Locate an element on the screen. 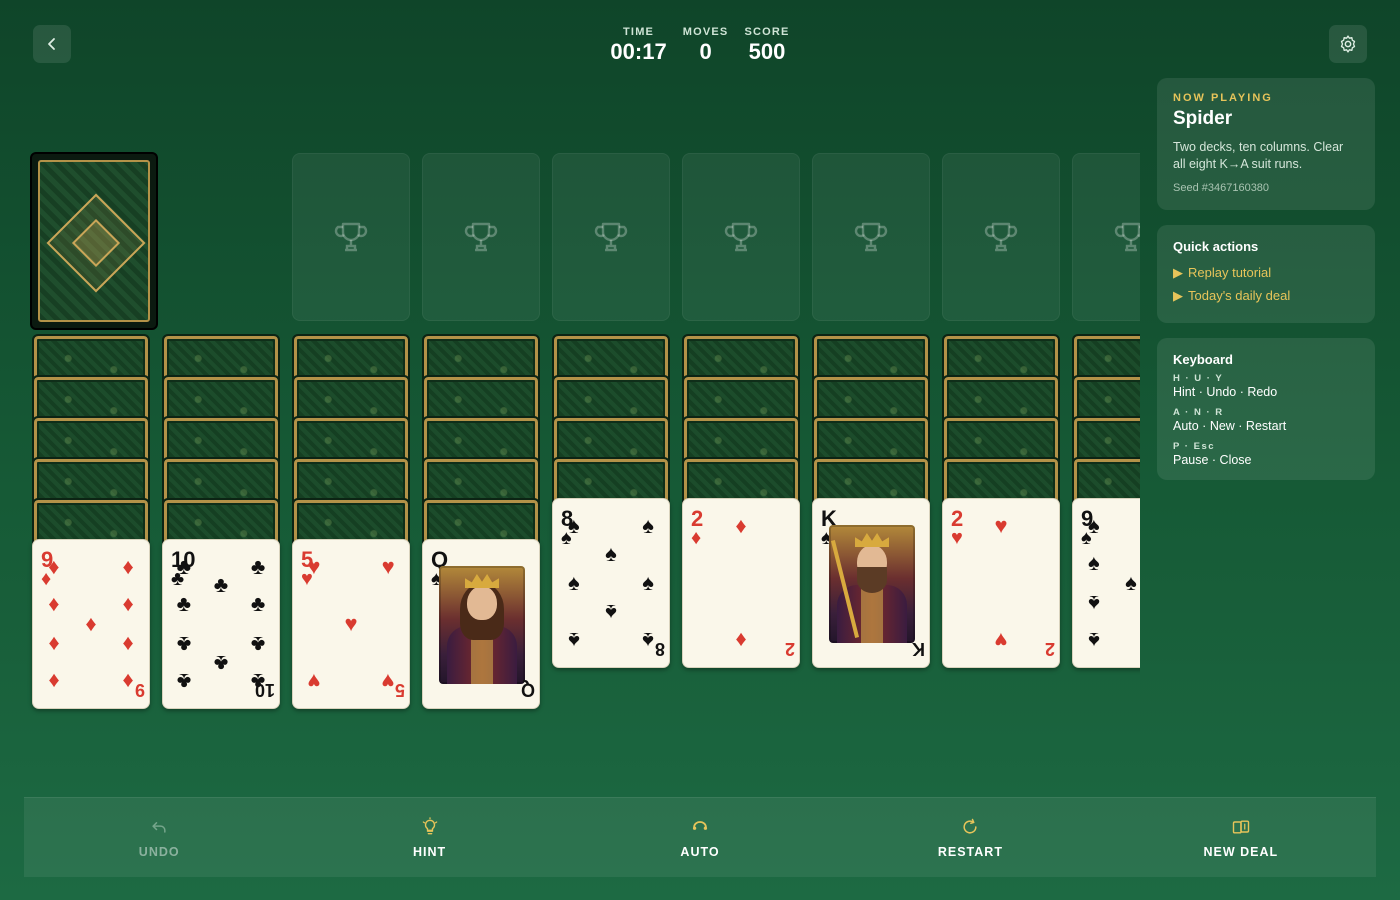 Image resolution: width=1400 pixels, height=900 pixels. tableau-card: 9 ♦ ♦ ♦ ♦ ♦ ♦ ♦ ♦ ♦ ♦ 9 is located at coordinates (91, 624).